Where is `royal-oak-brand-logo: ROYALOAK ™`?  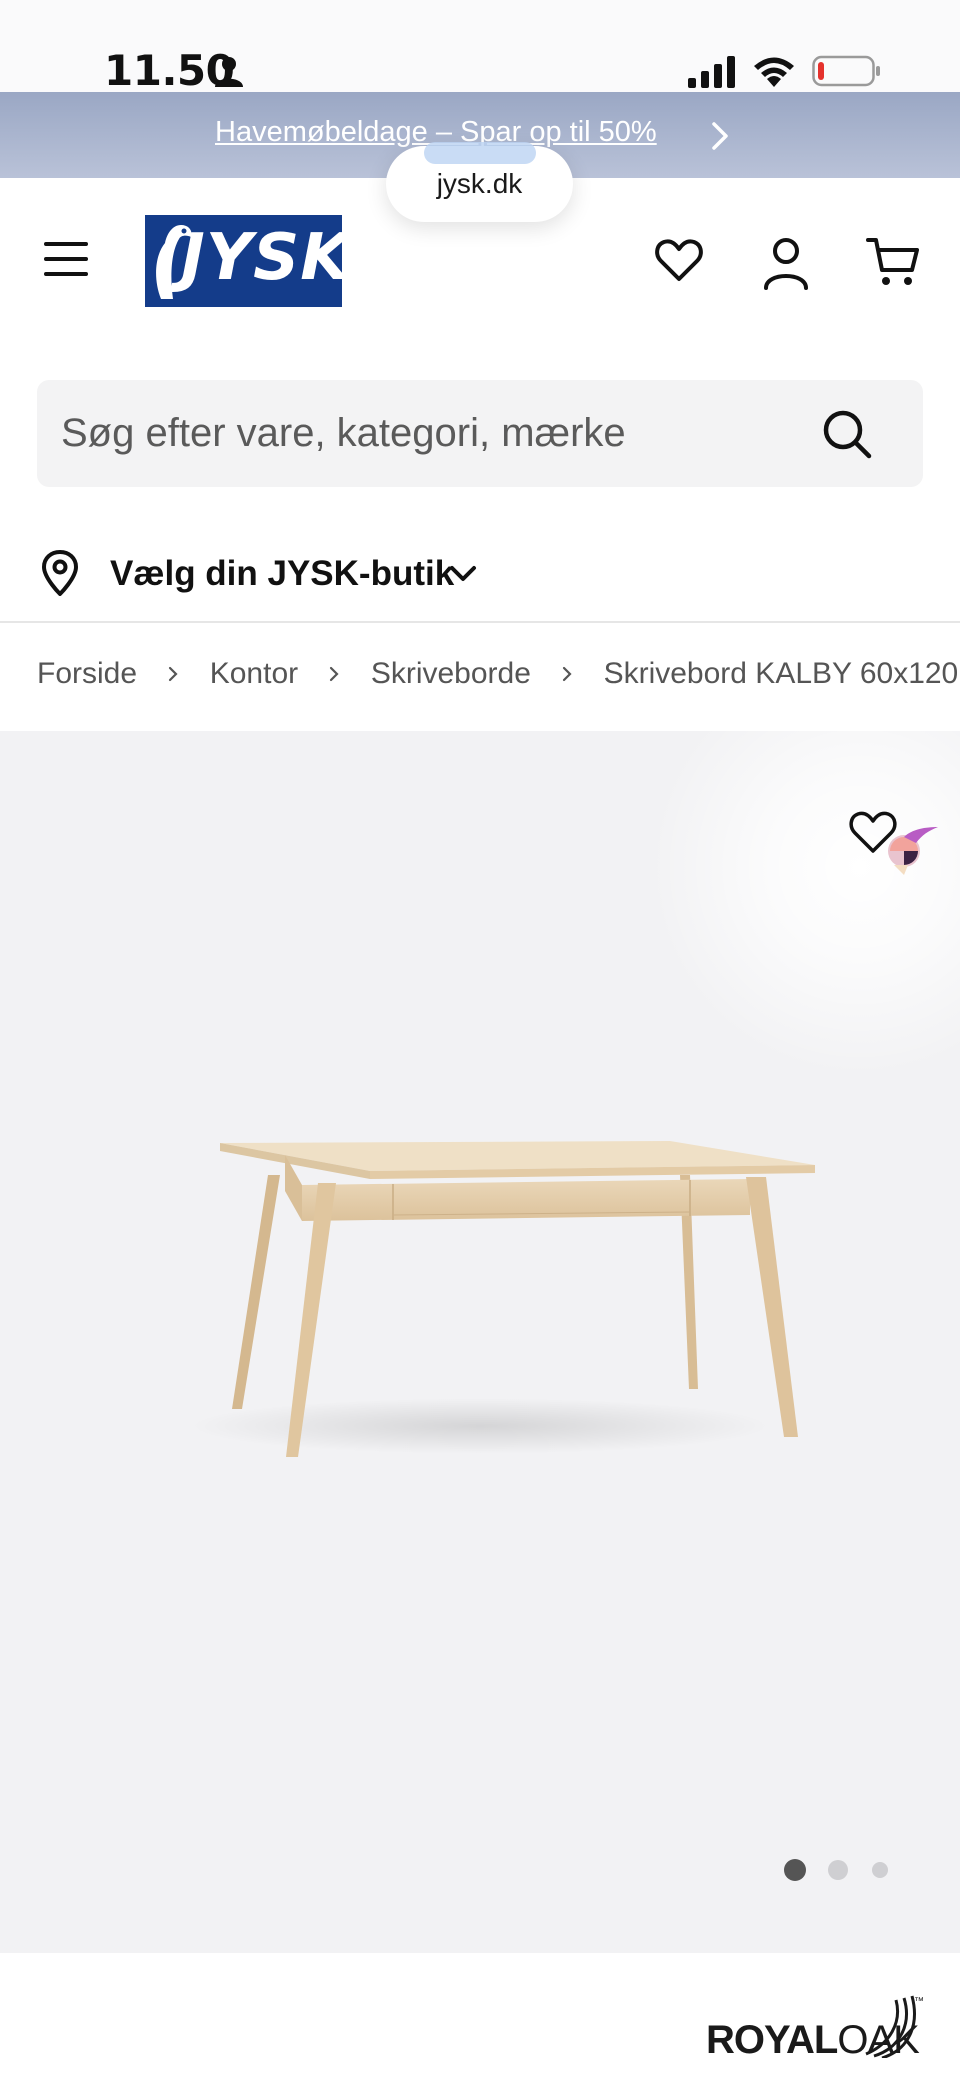
royal-oak-brand-logo: ROYALOAK ™ is located at coordinates (817, 2028).